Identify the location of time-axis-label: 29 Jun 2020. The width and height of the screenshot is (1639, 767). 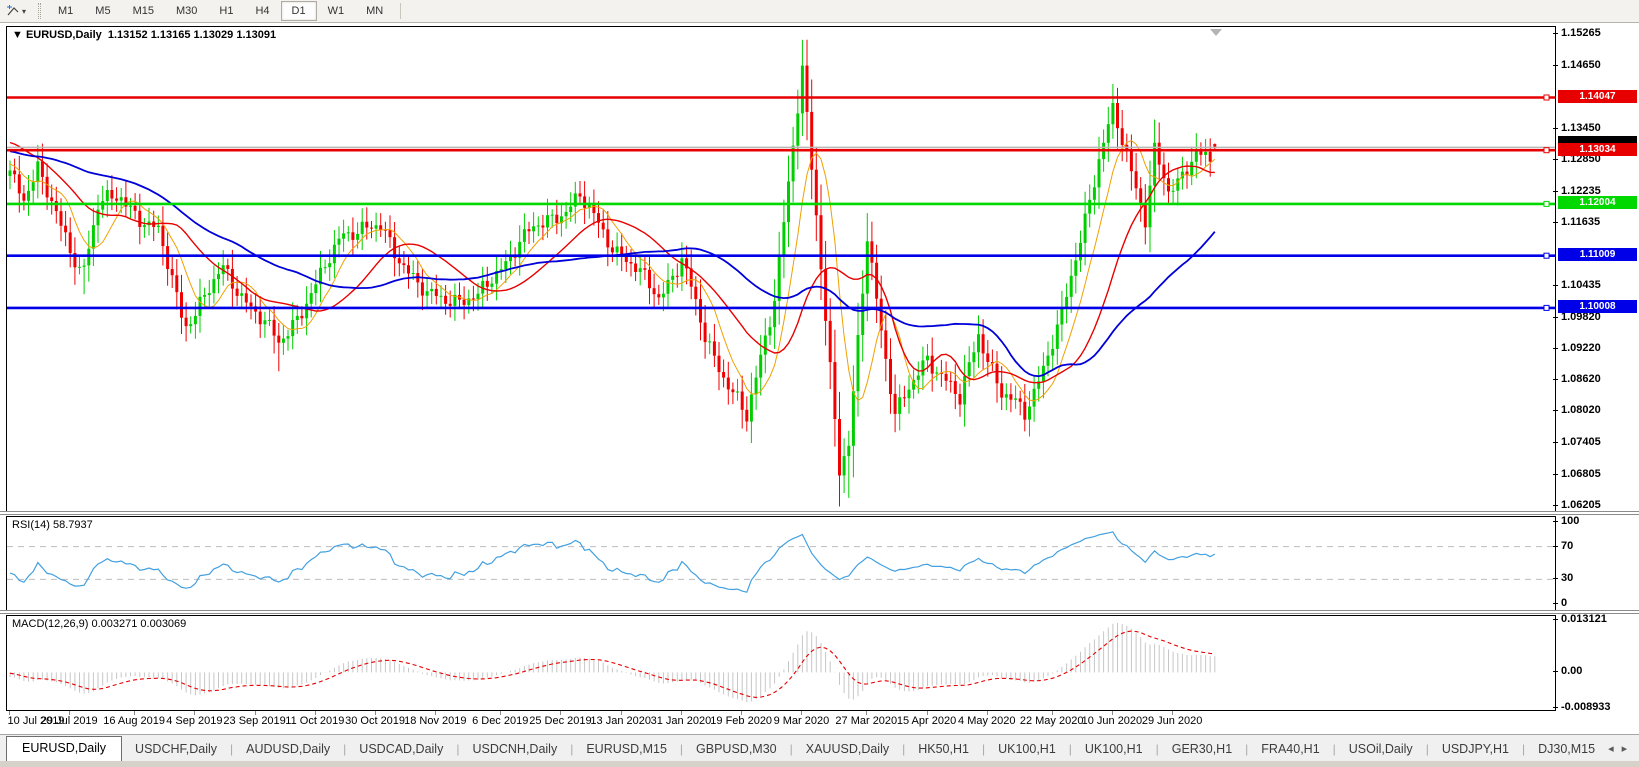
(1172, 721).